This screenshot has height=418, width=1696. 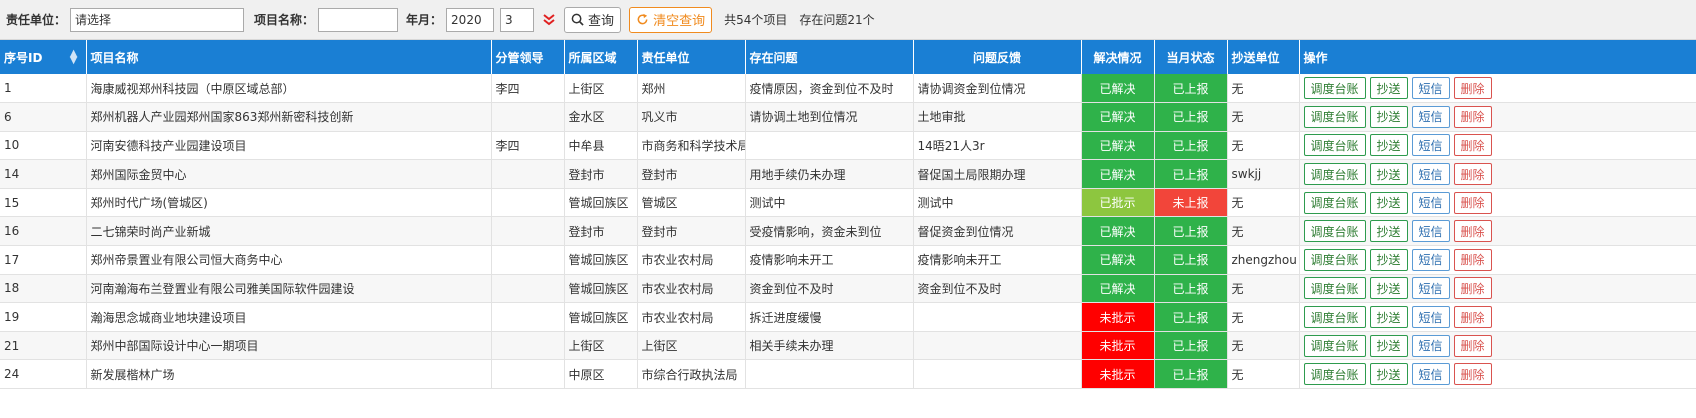 I want to click on col-header-issue: 存在问题, so click(x=829, y=57).